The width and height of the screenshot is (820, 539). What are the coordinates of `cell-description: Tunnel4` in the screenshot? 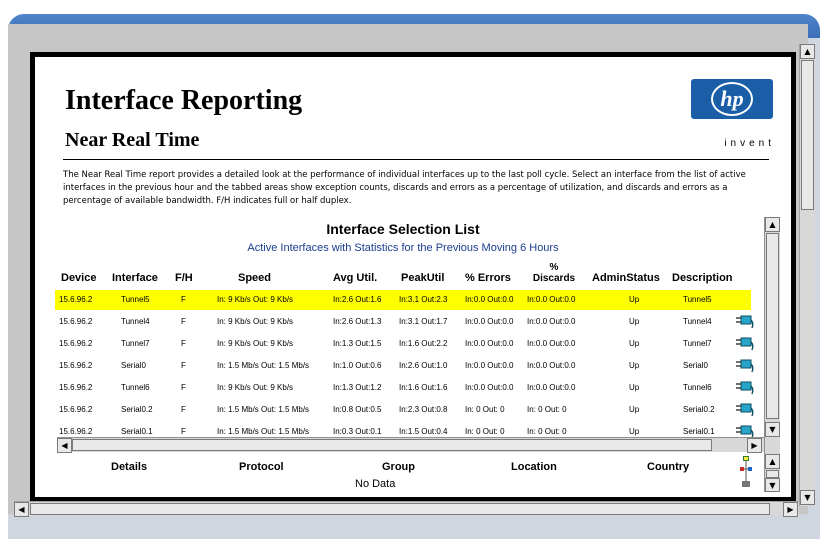 It's located at (697, 321).